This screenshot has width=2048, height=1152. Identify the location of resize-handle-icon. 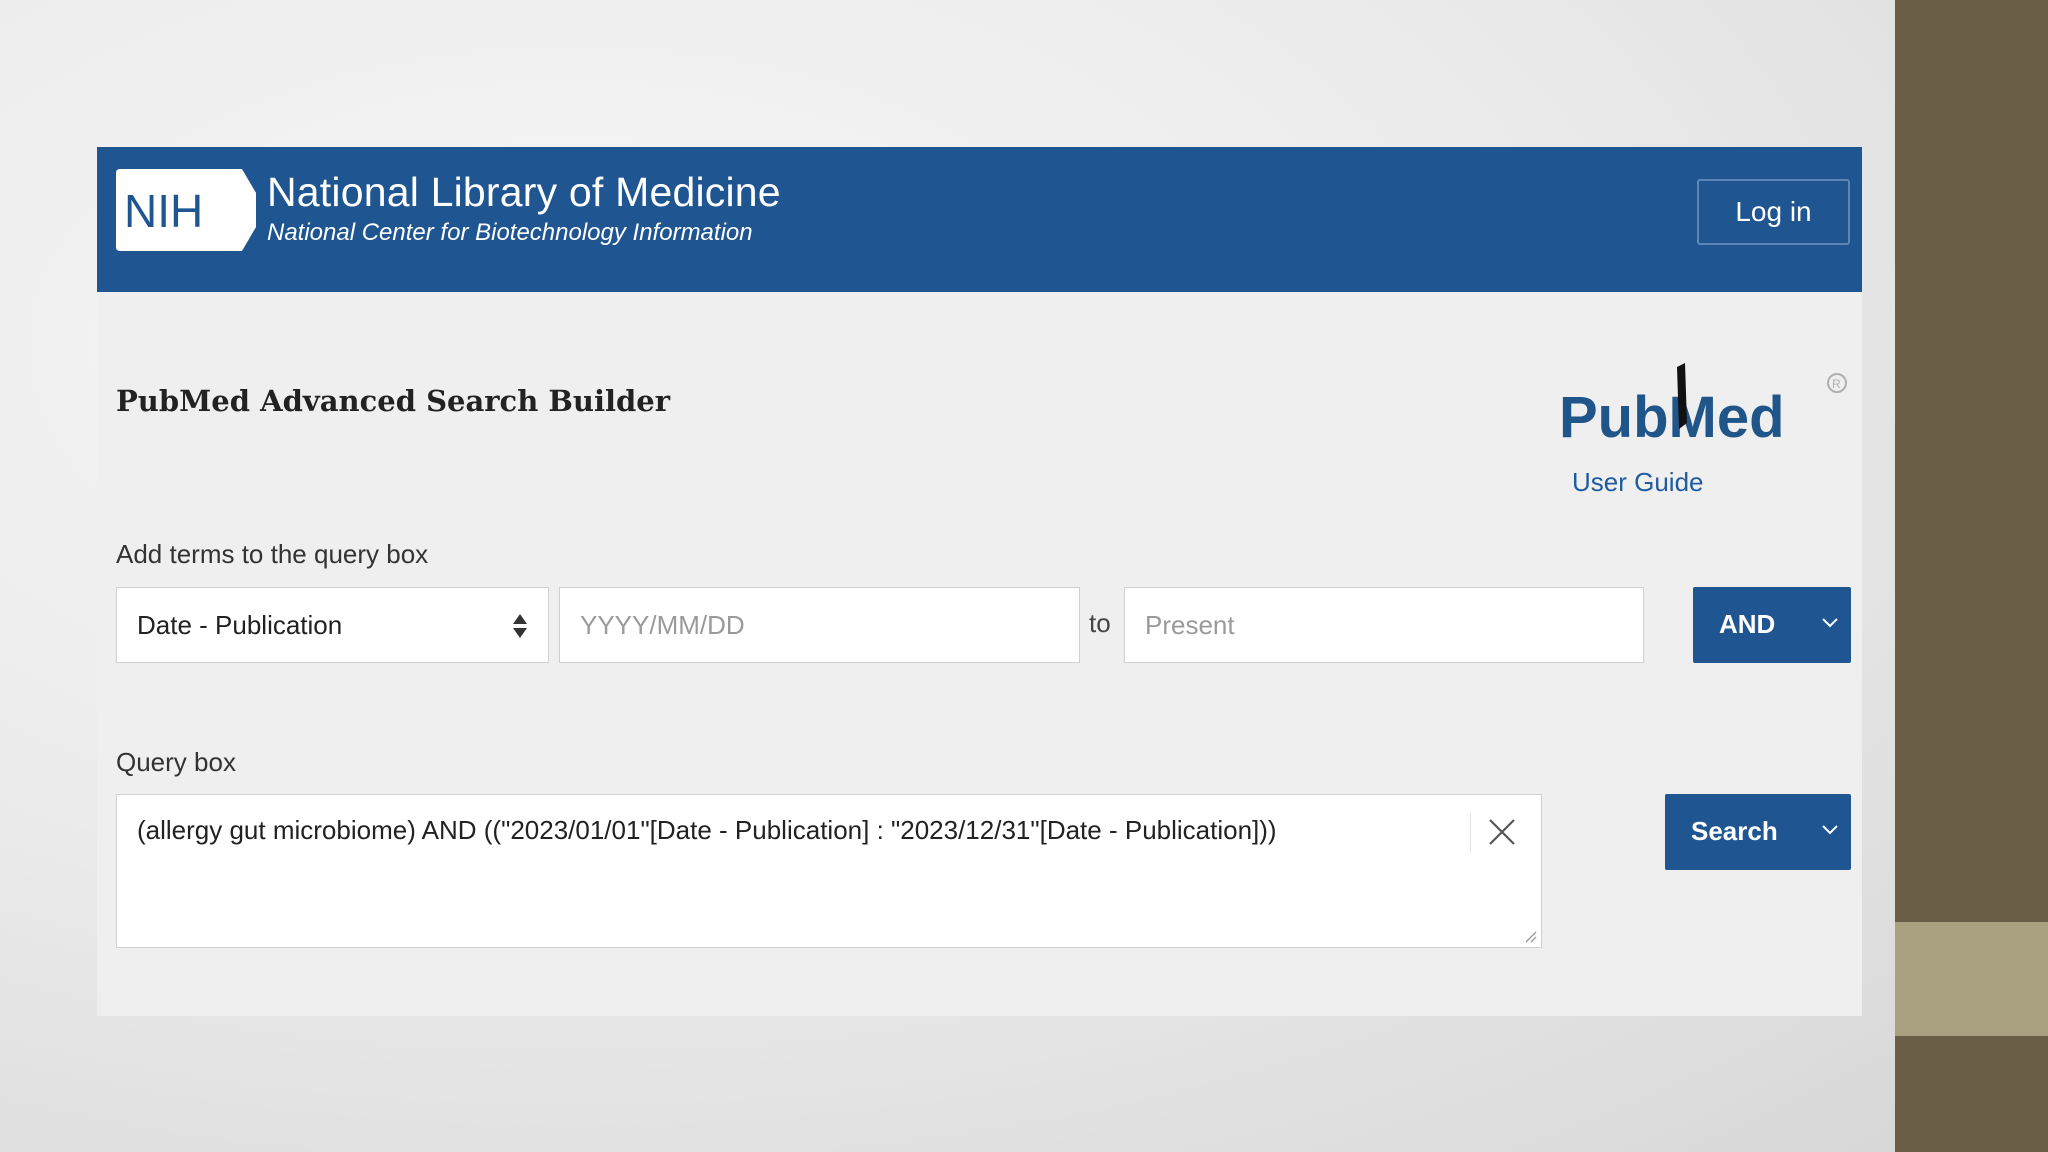
(1530, 936).